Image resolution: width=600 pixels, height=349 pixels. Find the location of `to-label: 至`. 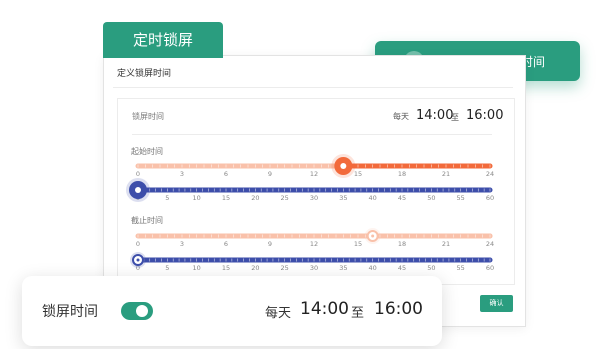

to-label: 至 is located at coordinates (455, 117).